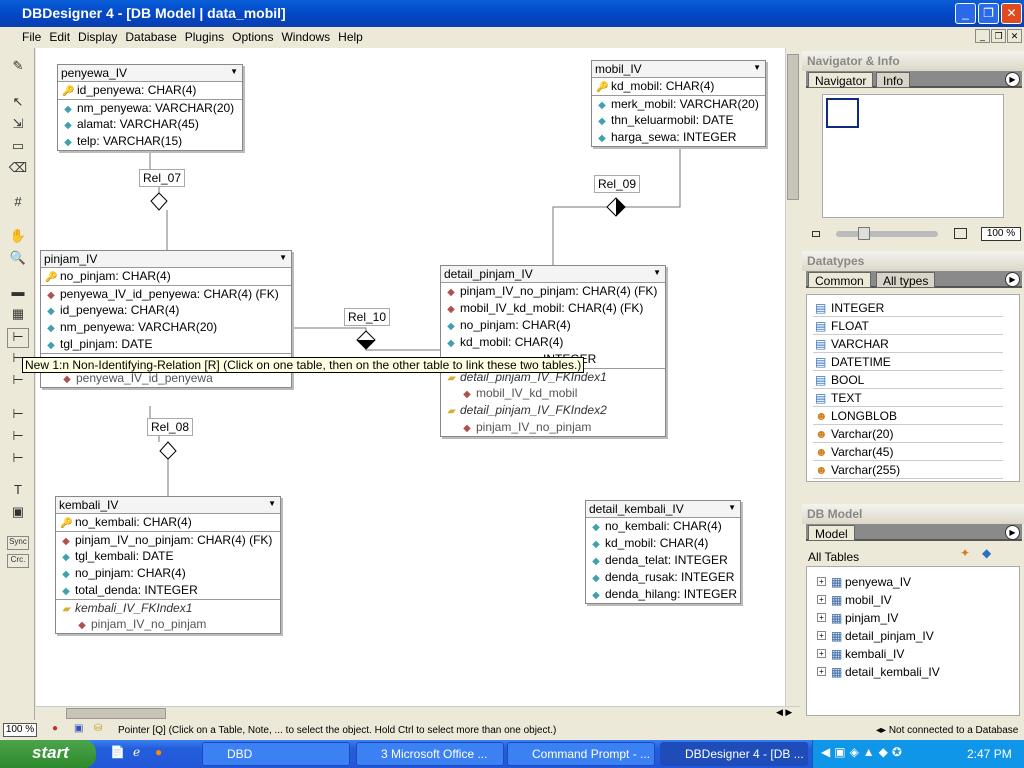  I want to click on database-icon: ⛁, so click(98, 728).